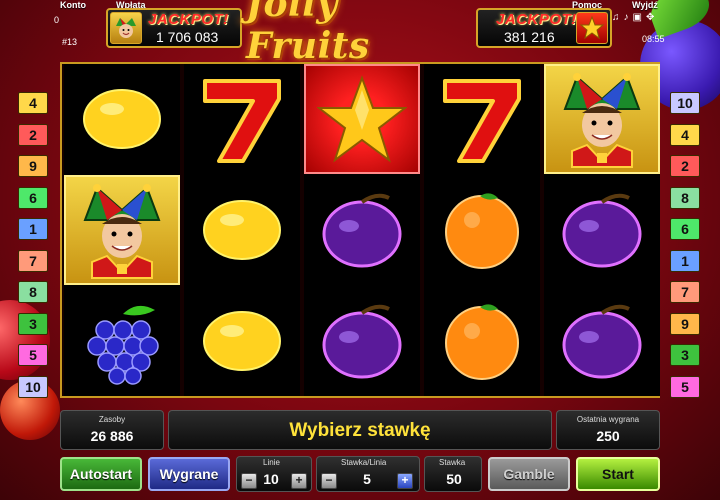  Describe the element at coordinates (364, 462) in the screenshot. I see `stawka-linia-label: Stawka/Linia` at that location.